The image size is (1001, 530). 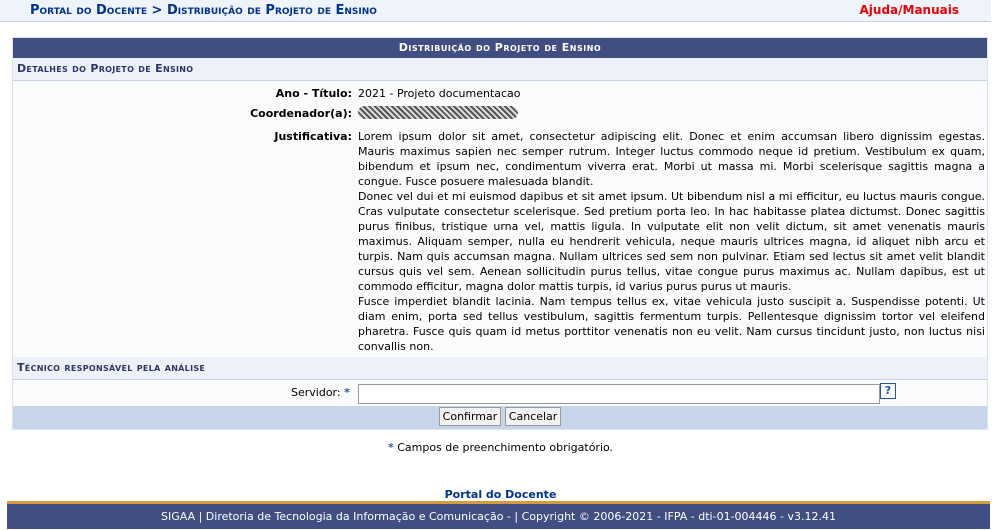 I want to click on cancel-button: Cancelar, so click(x=533, y=416).